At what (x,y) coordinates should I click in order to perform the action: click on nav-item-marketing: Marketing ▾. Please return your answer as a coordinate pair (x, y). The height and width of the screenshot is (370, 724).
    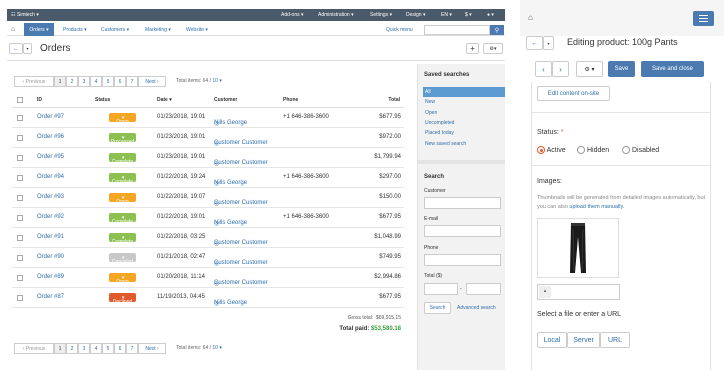
    Looking at the image, I should click on (158, 30).